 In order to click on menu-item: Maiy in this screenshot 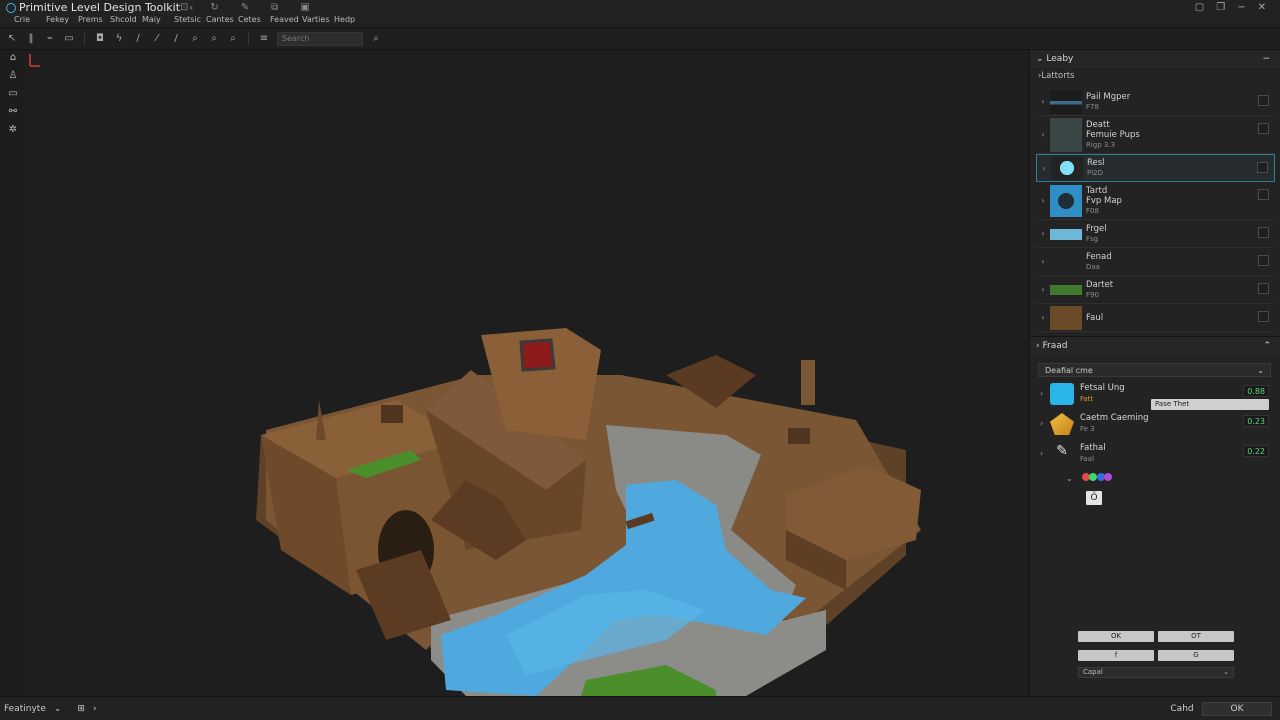, I will do `click(158, 19)`.